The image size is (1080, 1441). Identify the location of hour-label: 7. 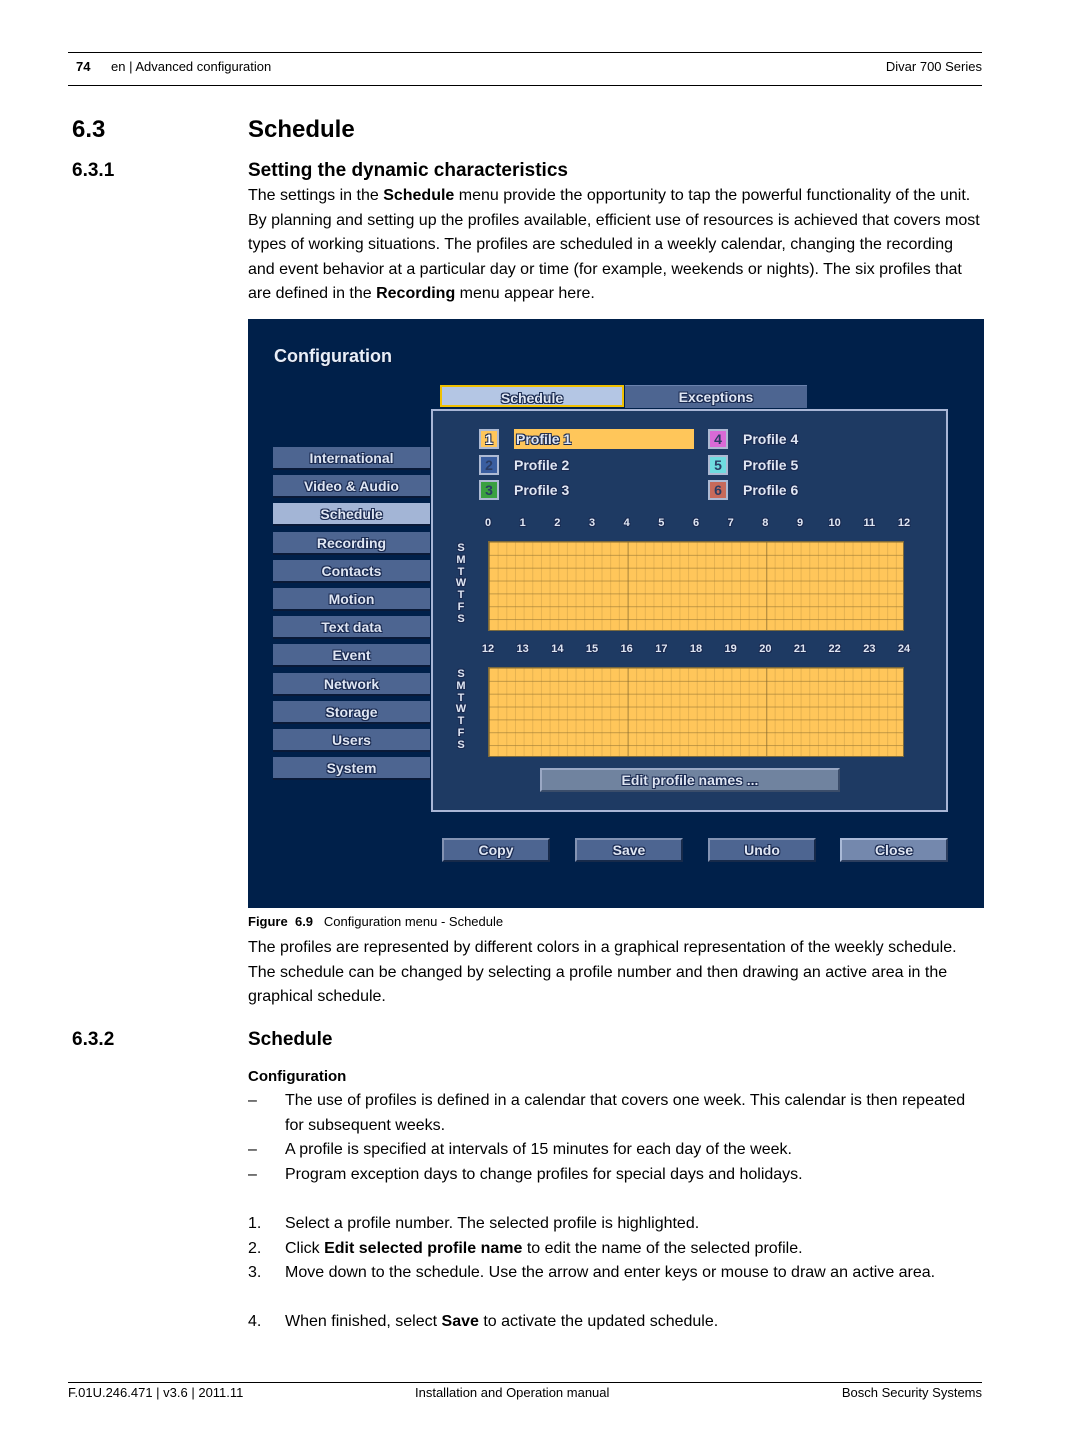
(730, 523).